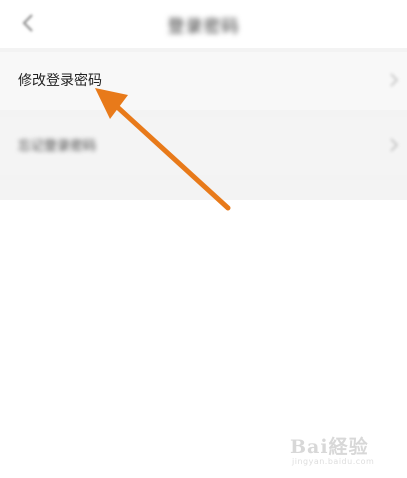  I want to click on baidu-jingyan-watermark: Bai経验 jingyan.baidu.com, so click(337, 447).